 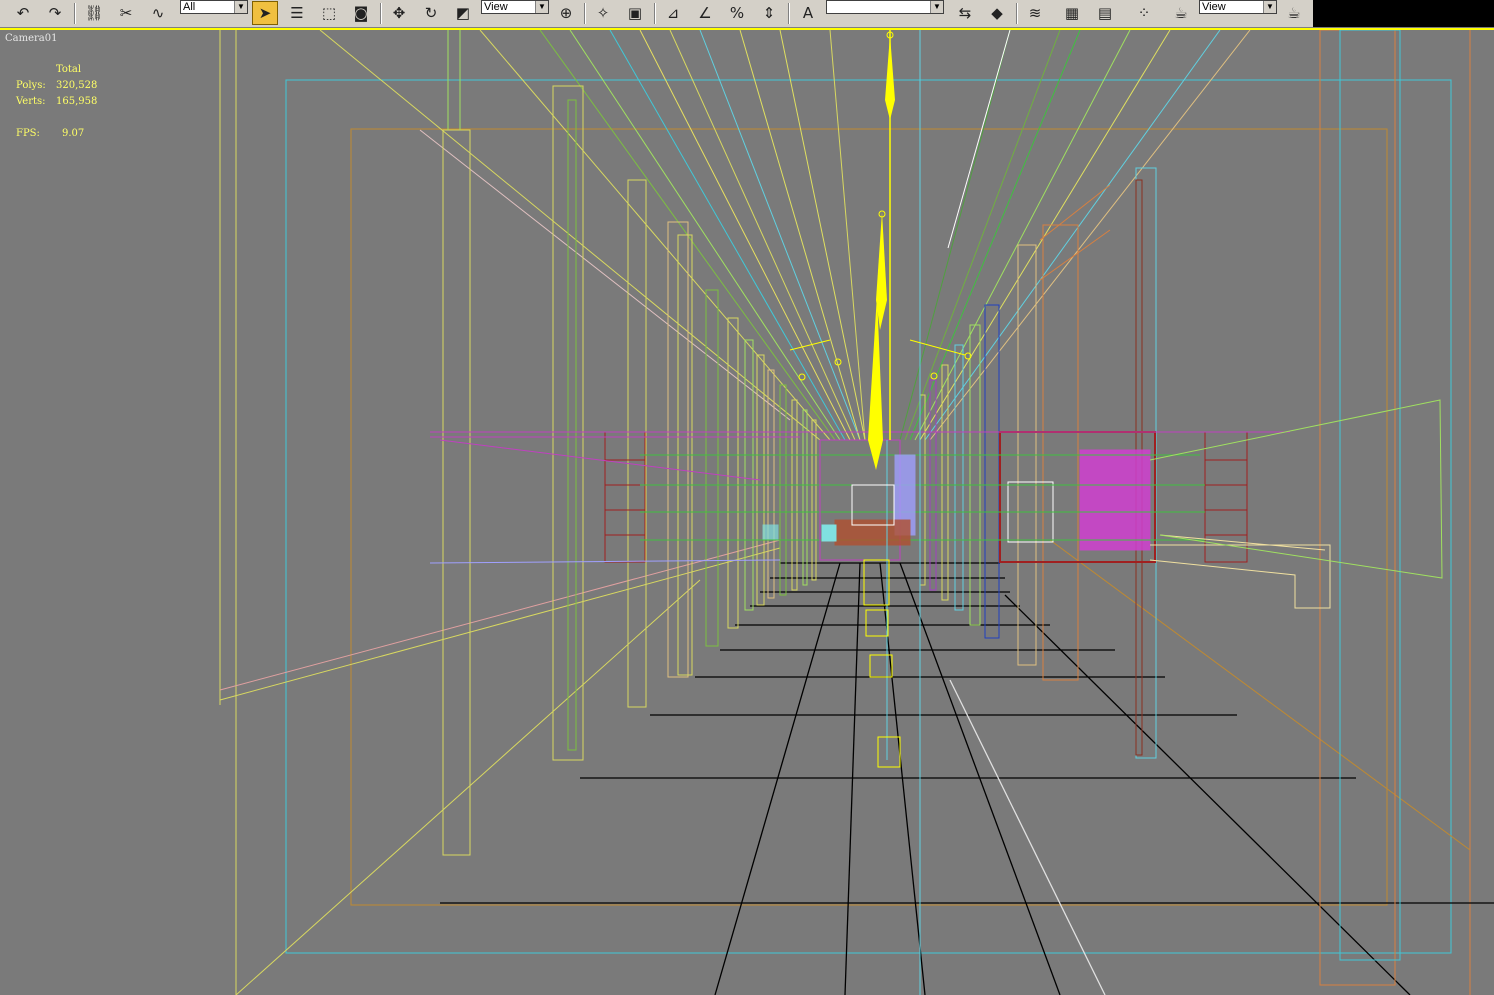 I want to click on spinner-snap-icon: ⇕, so click(x=769, y=13).